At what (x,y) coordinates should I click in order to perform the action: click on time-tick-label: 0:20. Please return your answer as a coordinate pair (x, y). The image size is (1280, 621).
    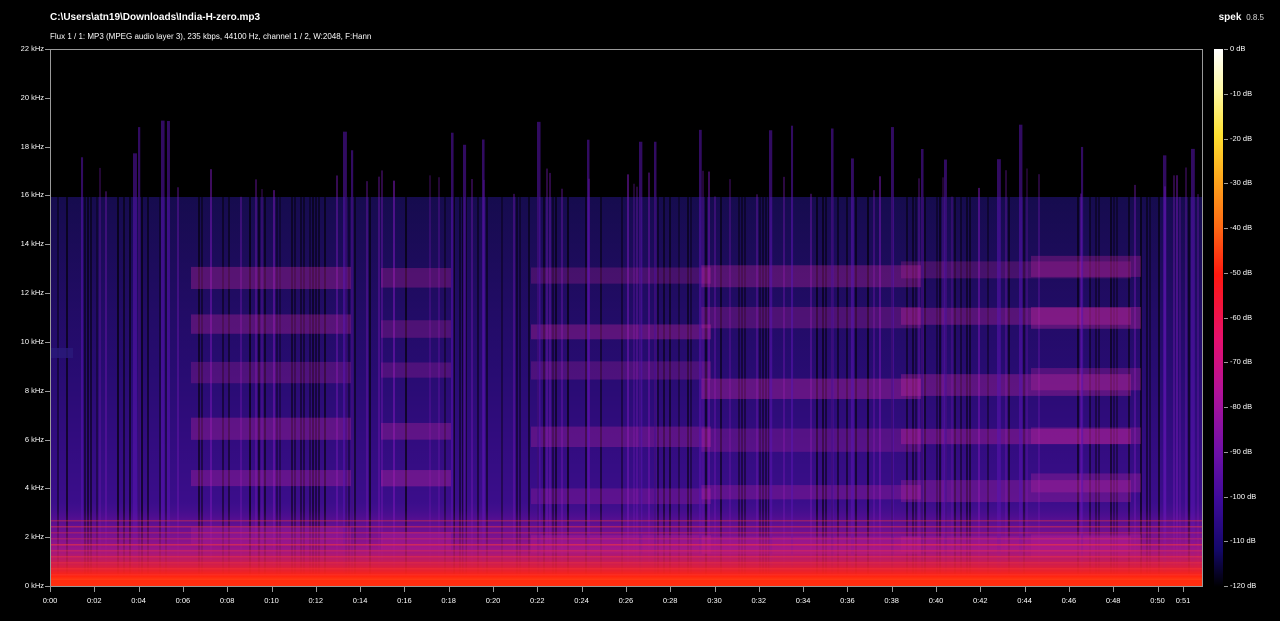
    Looking at the image, I should click on (493, 600).